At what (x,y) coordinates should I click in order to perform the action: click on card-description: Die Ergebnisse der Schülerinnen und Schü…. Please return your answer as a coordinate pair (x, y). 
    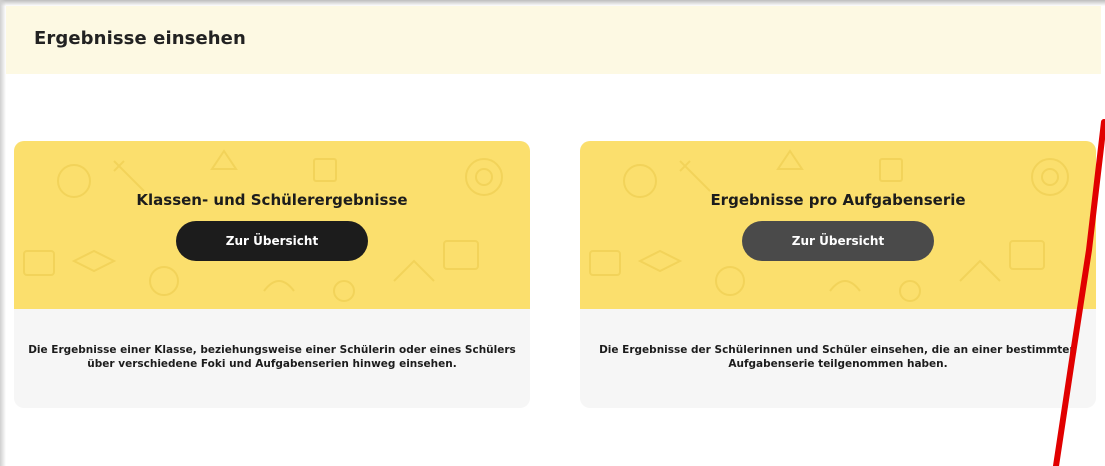
    Looking at the image, I should click on (838, 357).